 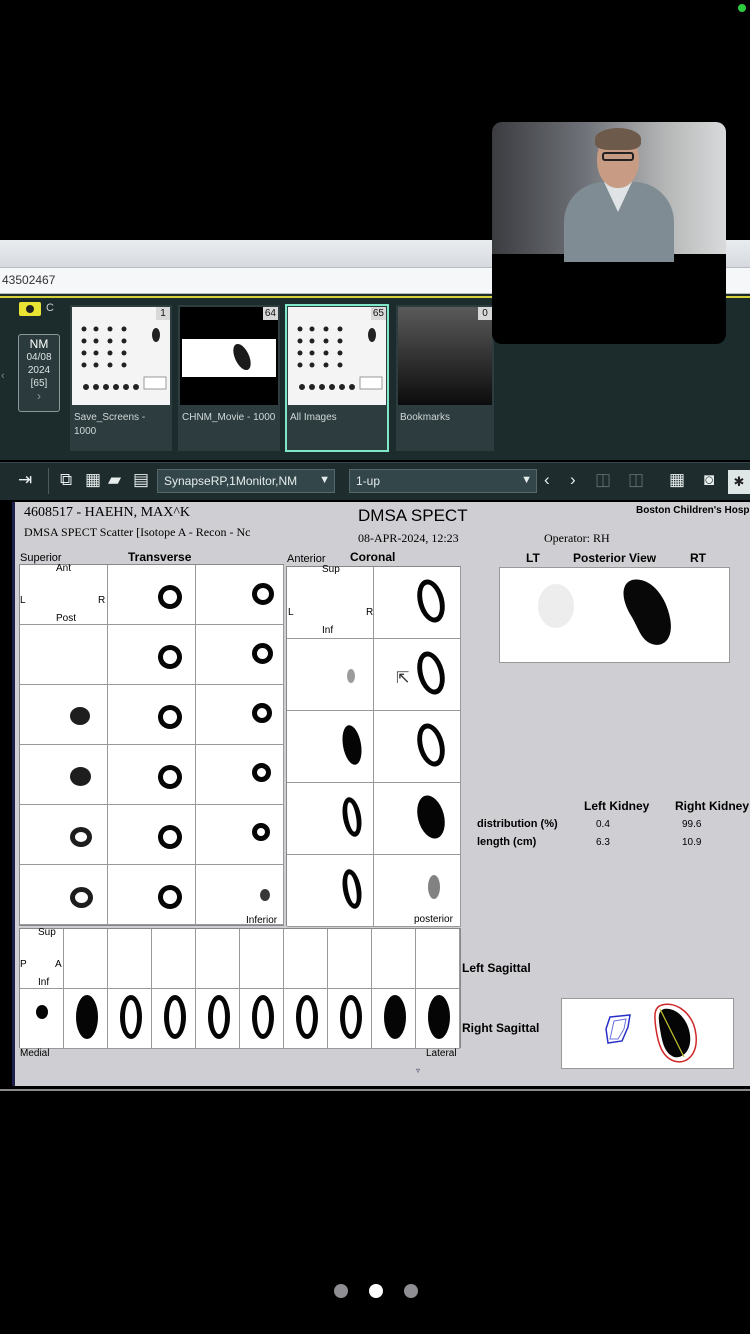 I want to click on folder-icon: ▰, so click(x=114, y=480).